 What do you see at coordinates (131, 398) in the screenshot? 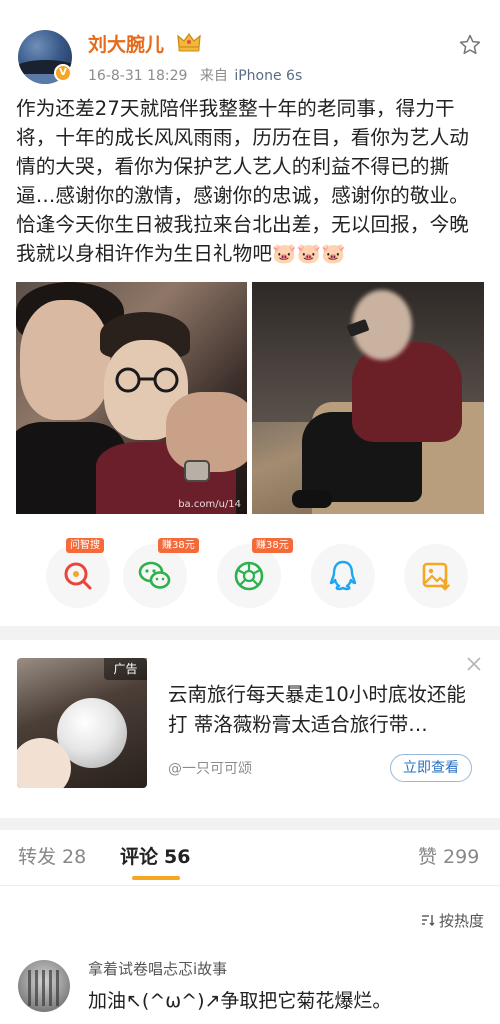
I see `post-photo-1: ba.com/u/14` at bounding box center [131, 398].